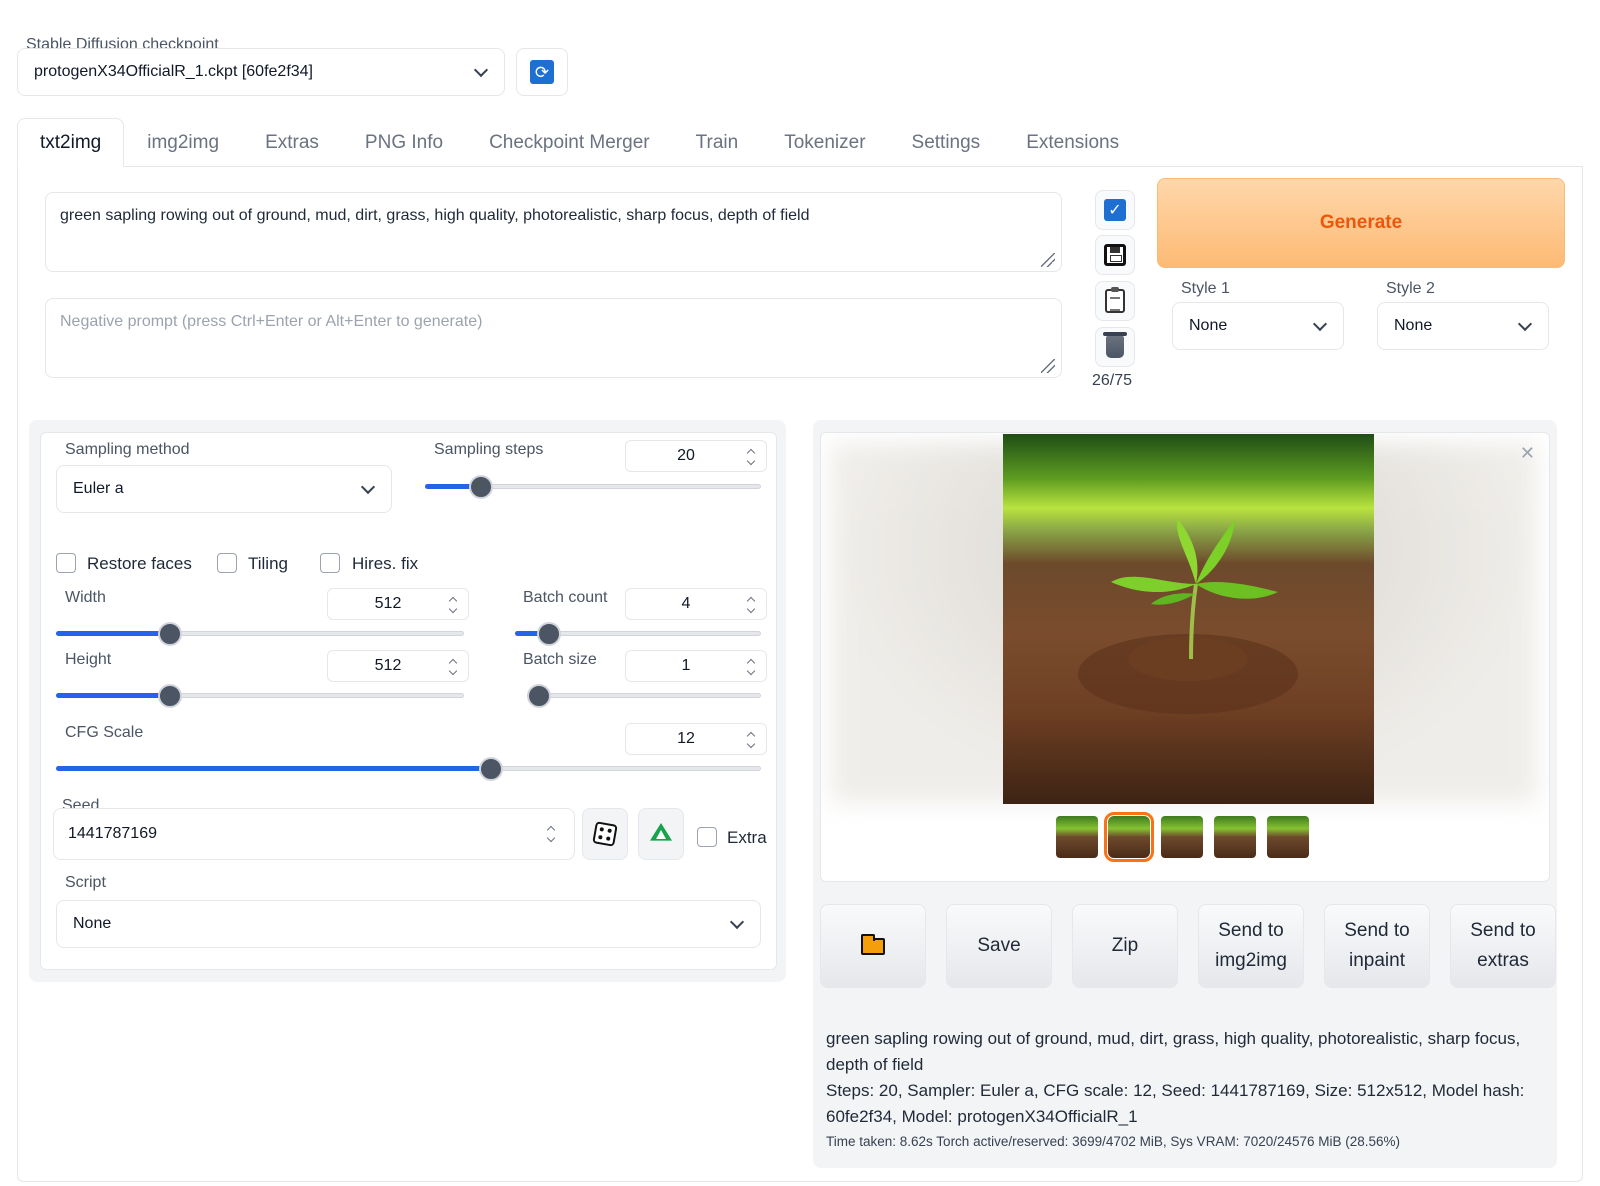  Describe the element at coordinates (1527, 453) in the screenshot. I see `close-icon: ✕` at that location.